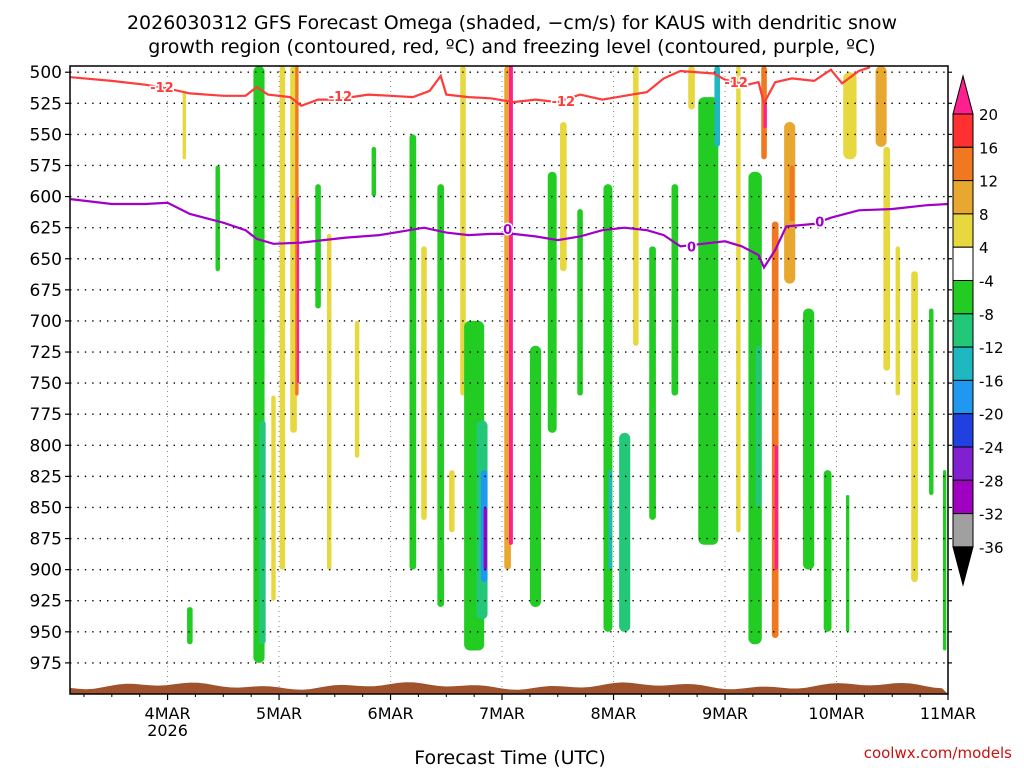 Image resolution: width=1024 pixels, height=768 pixels. I want to click on y-tick-label: 650, so click(46, 260).